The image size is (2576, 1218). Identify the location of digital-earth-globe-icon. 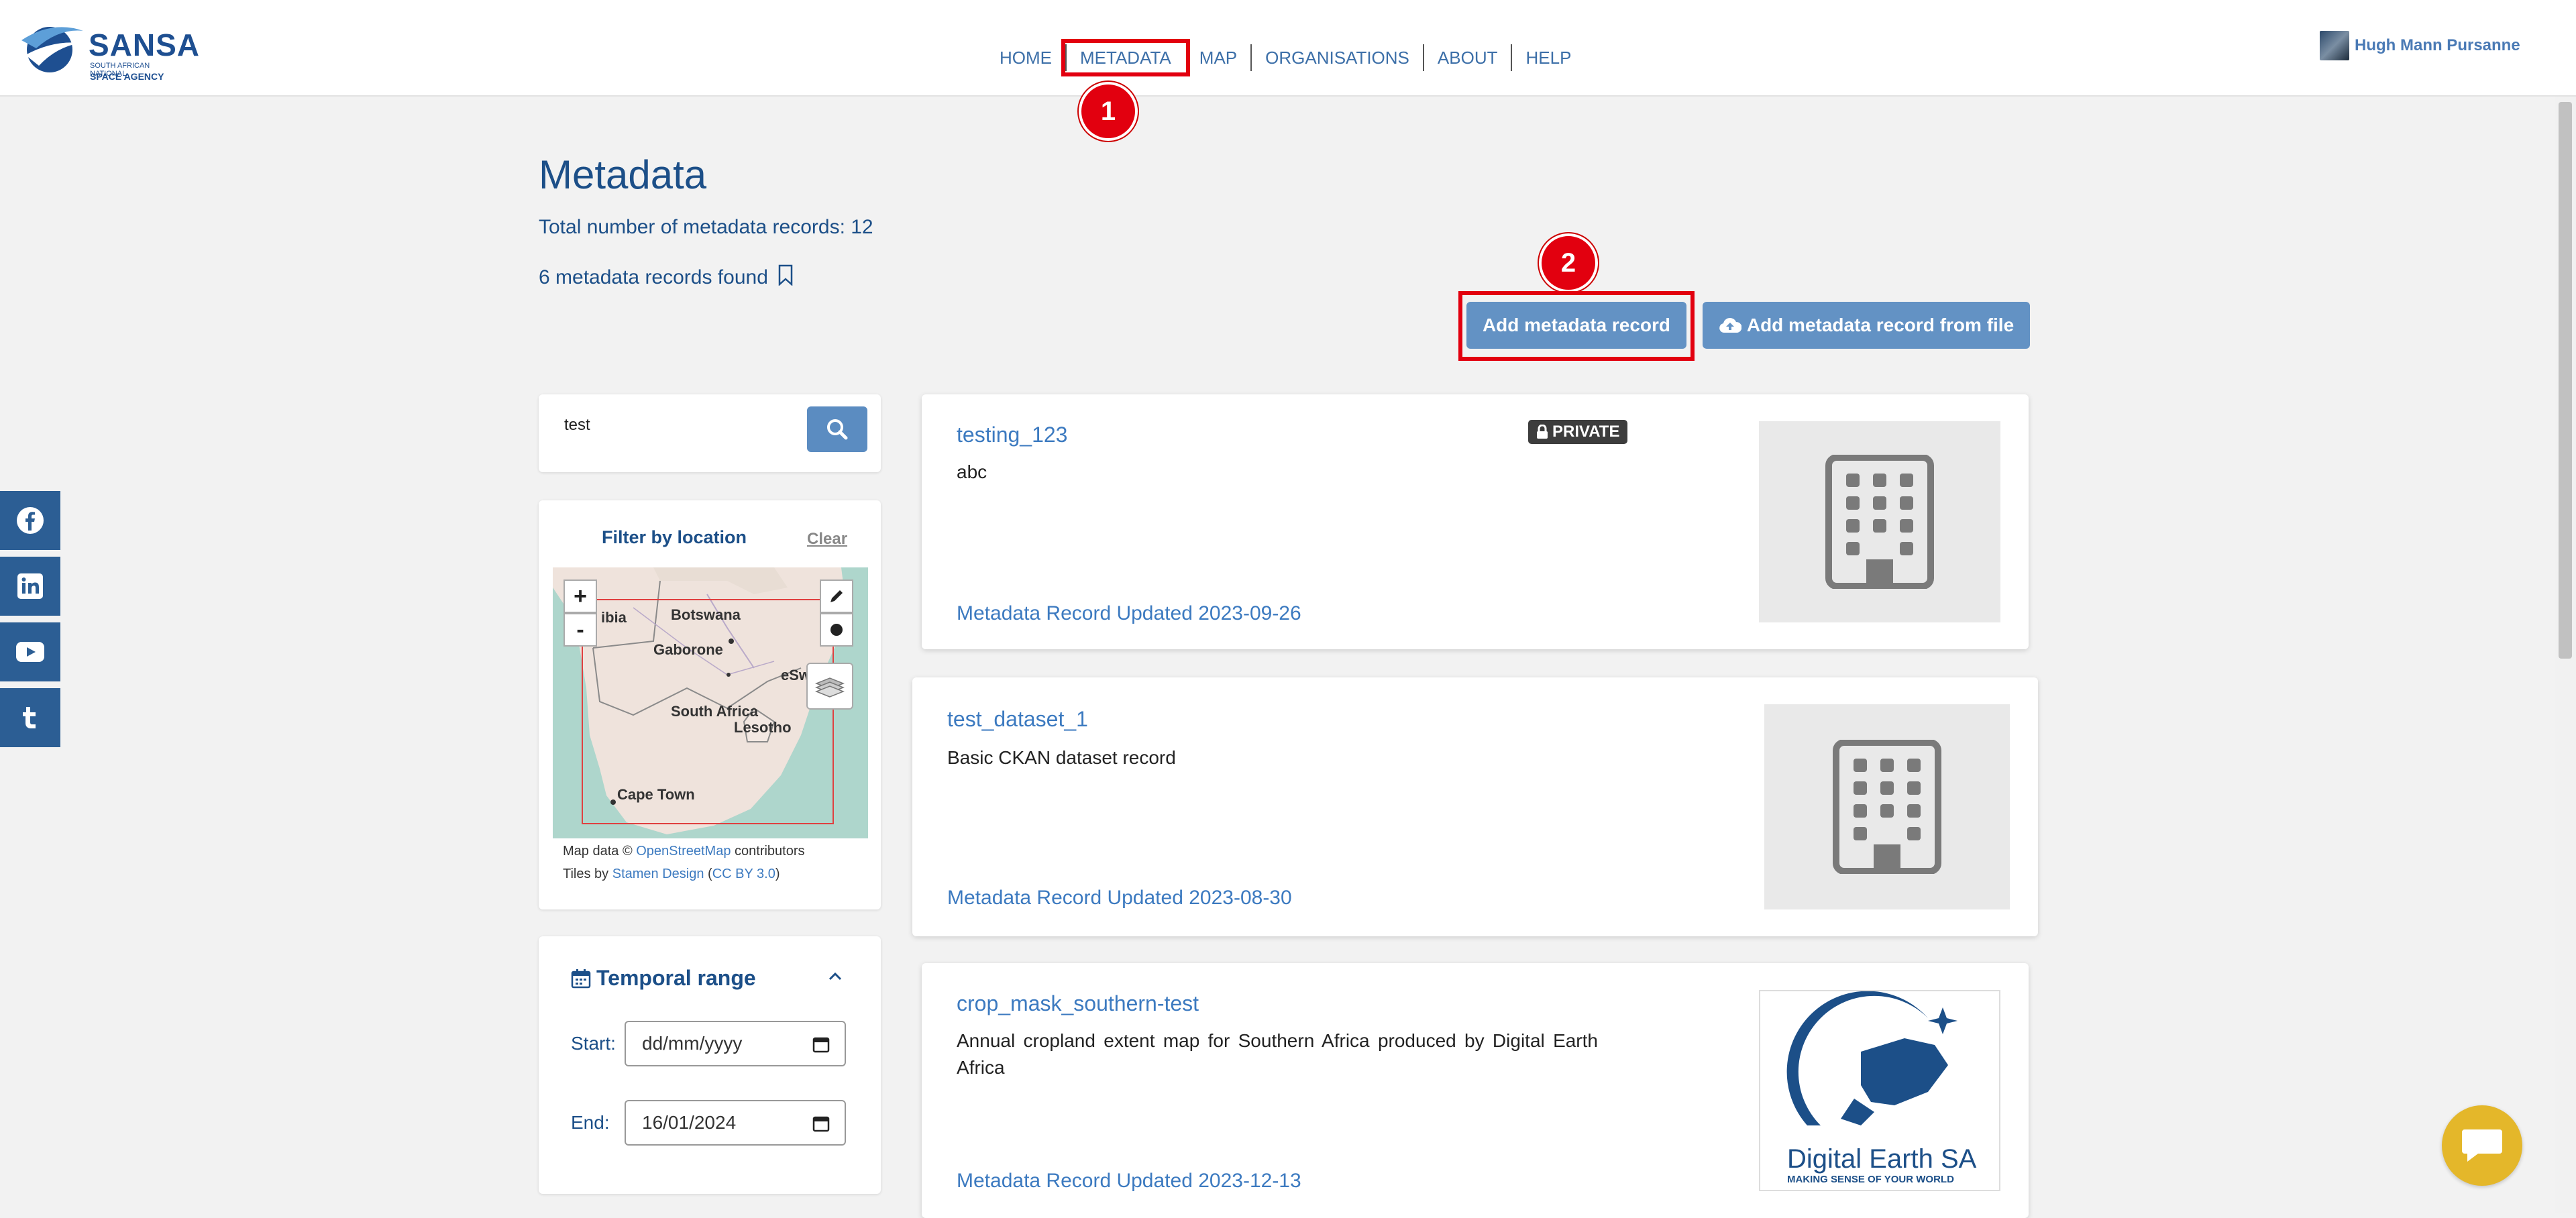
(1871, 1058).